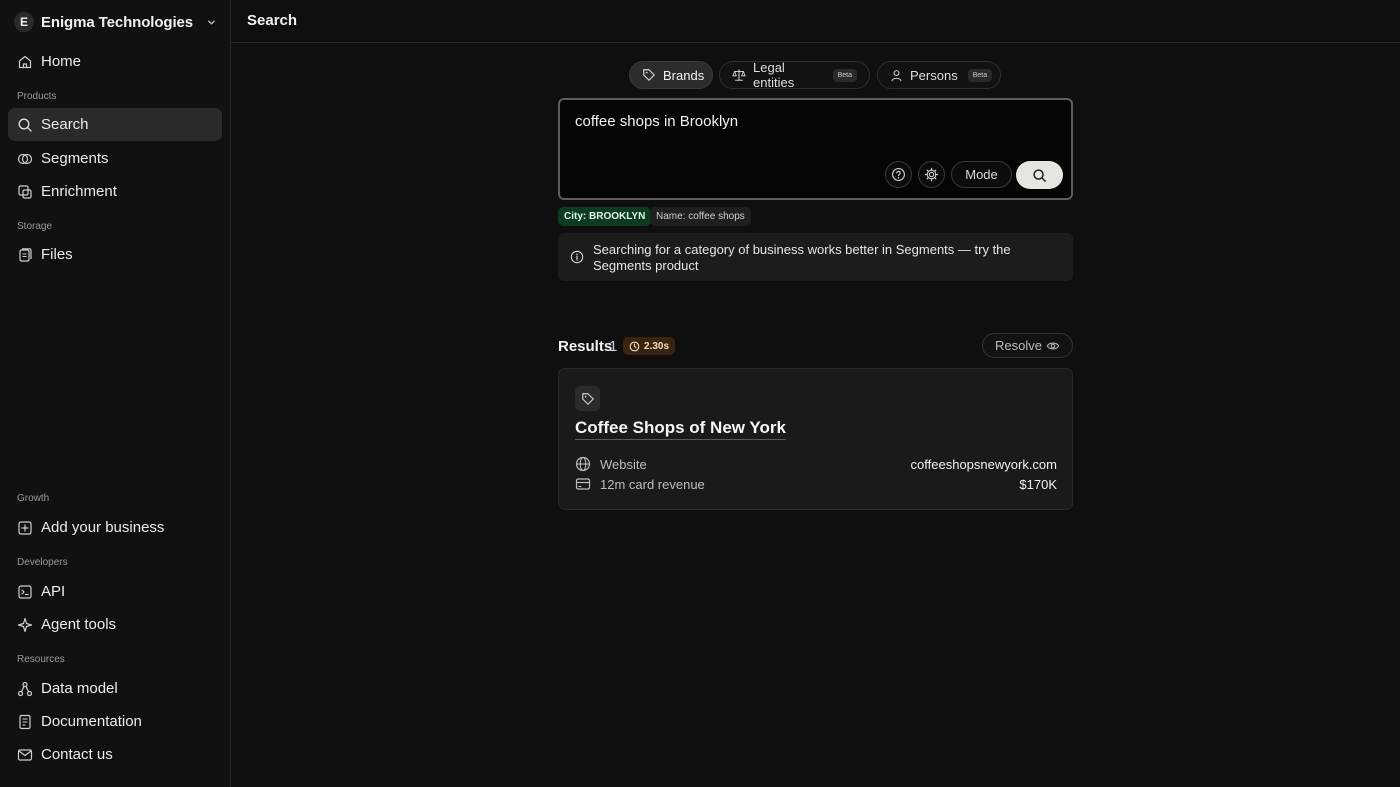 The height and width of the screenshot is (787, 1400). I want to click on tab-legal-entities: Legal entities Beta, so click(794, 75).